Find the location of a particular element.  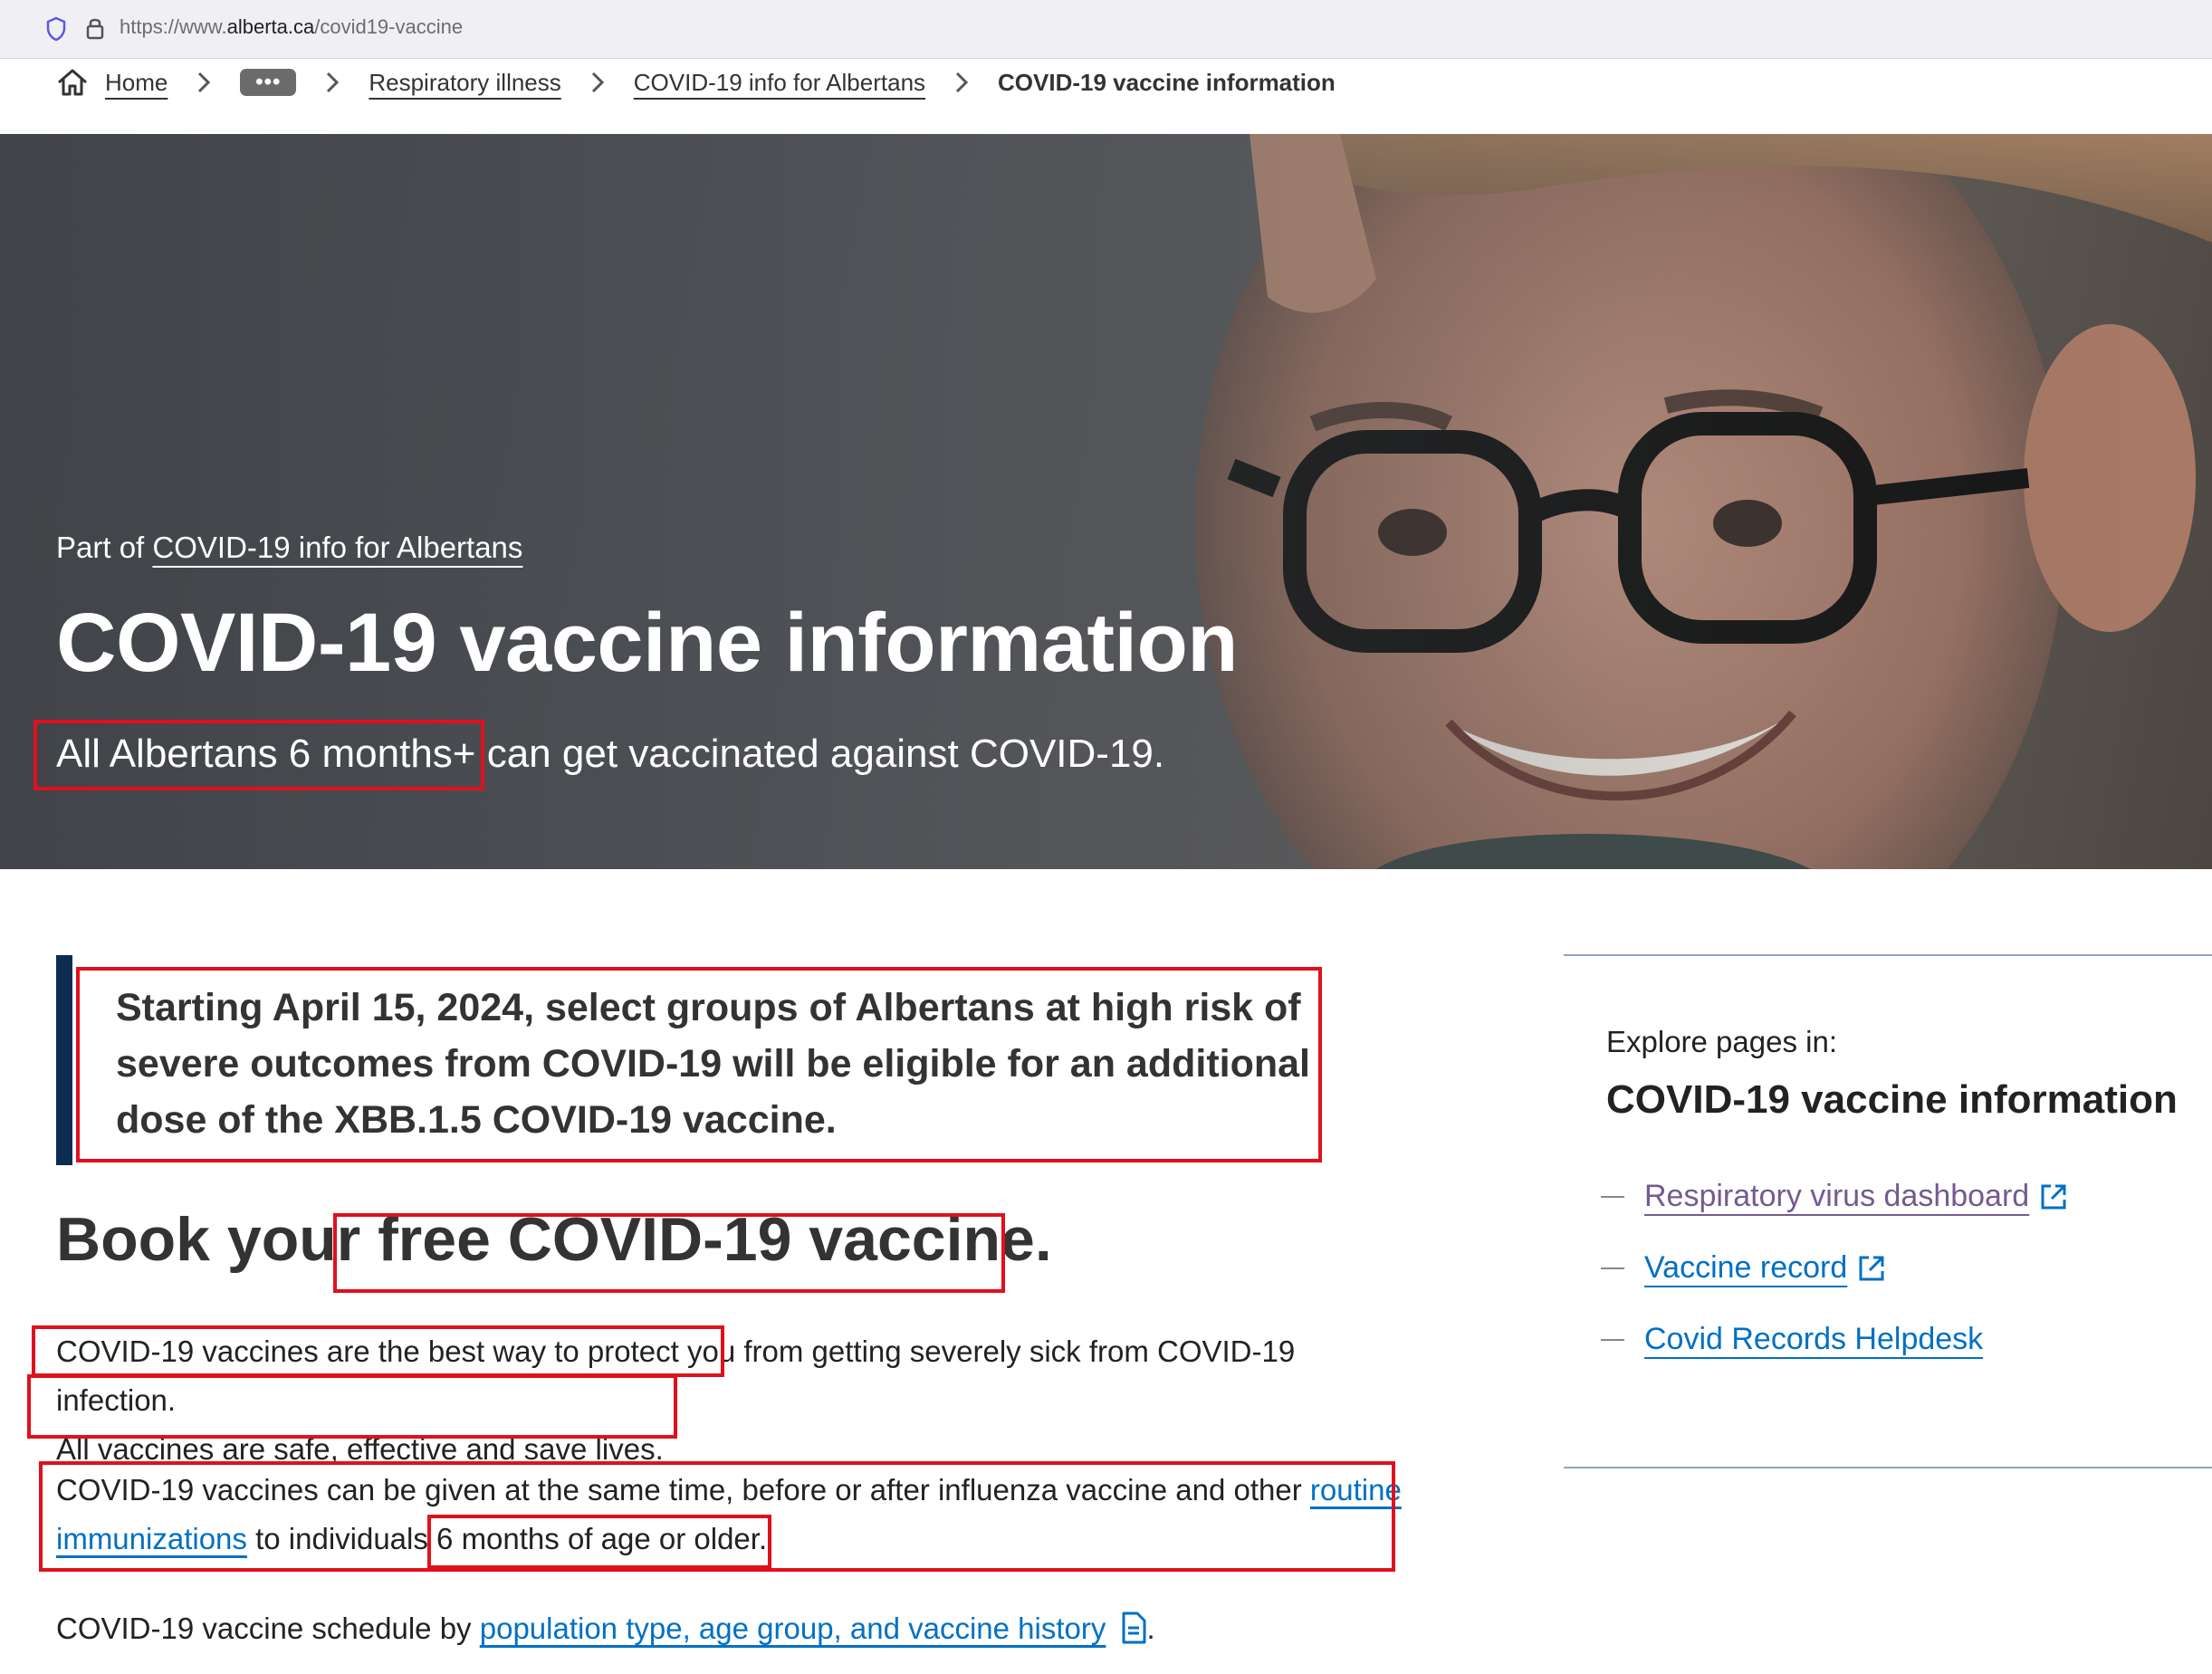

breadcrumb-current: COVID-19 vaccine information is located at coordinates (1167, 82).